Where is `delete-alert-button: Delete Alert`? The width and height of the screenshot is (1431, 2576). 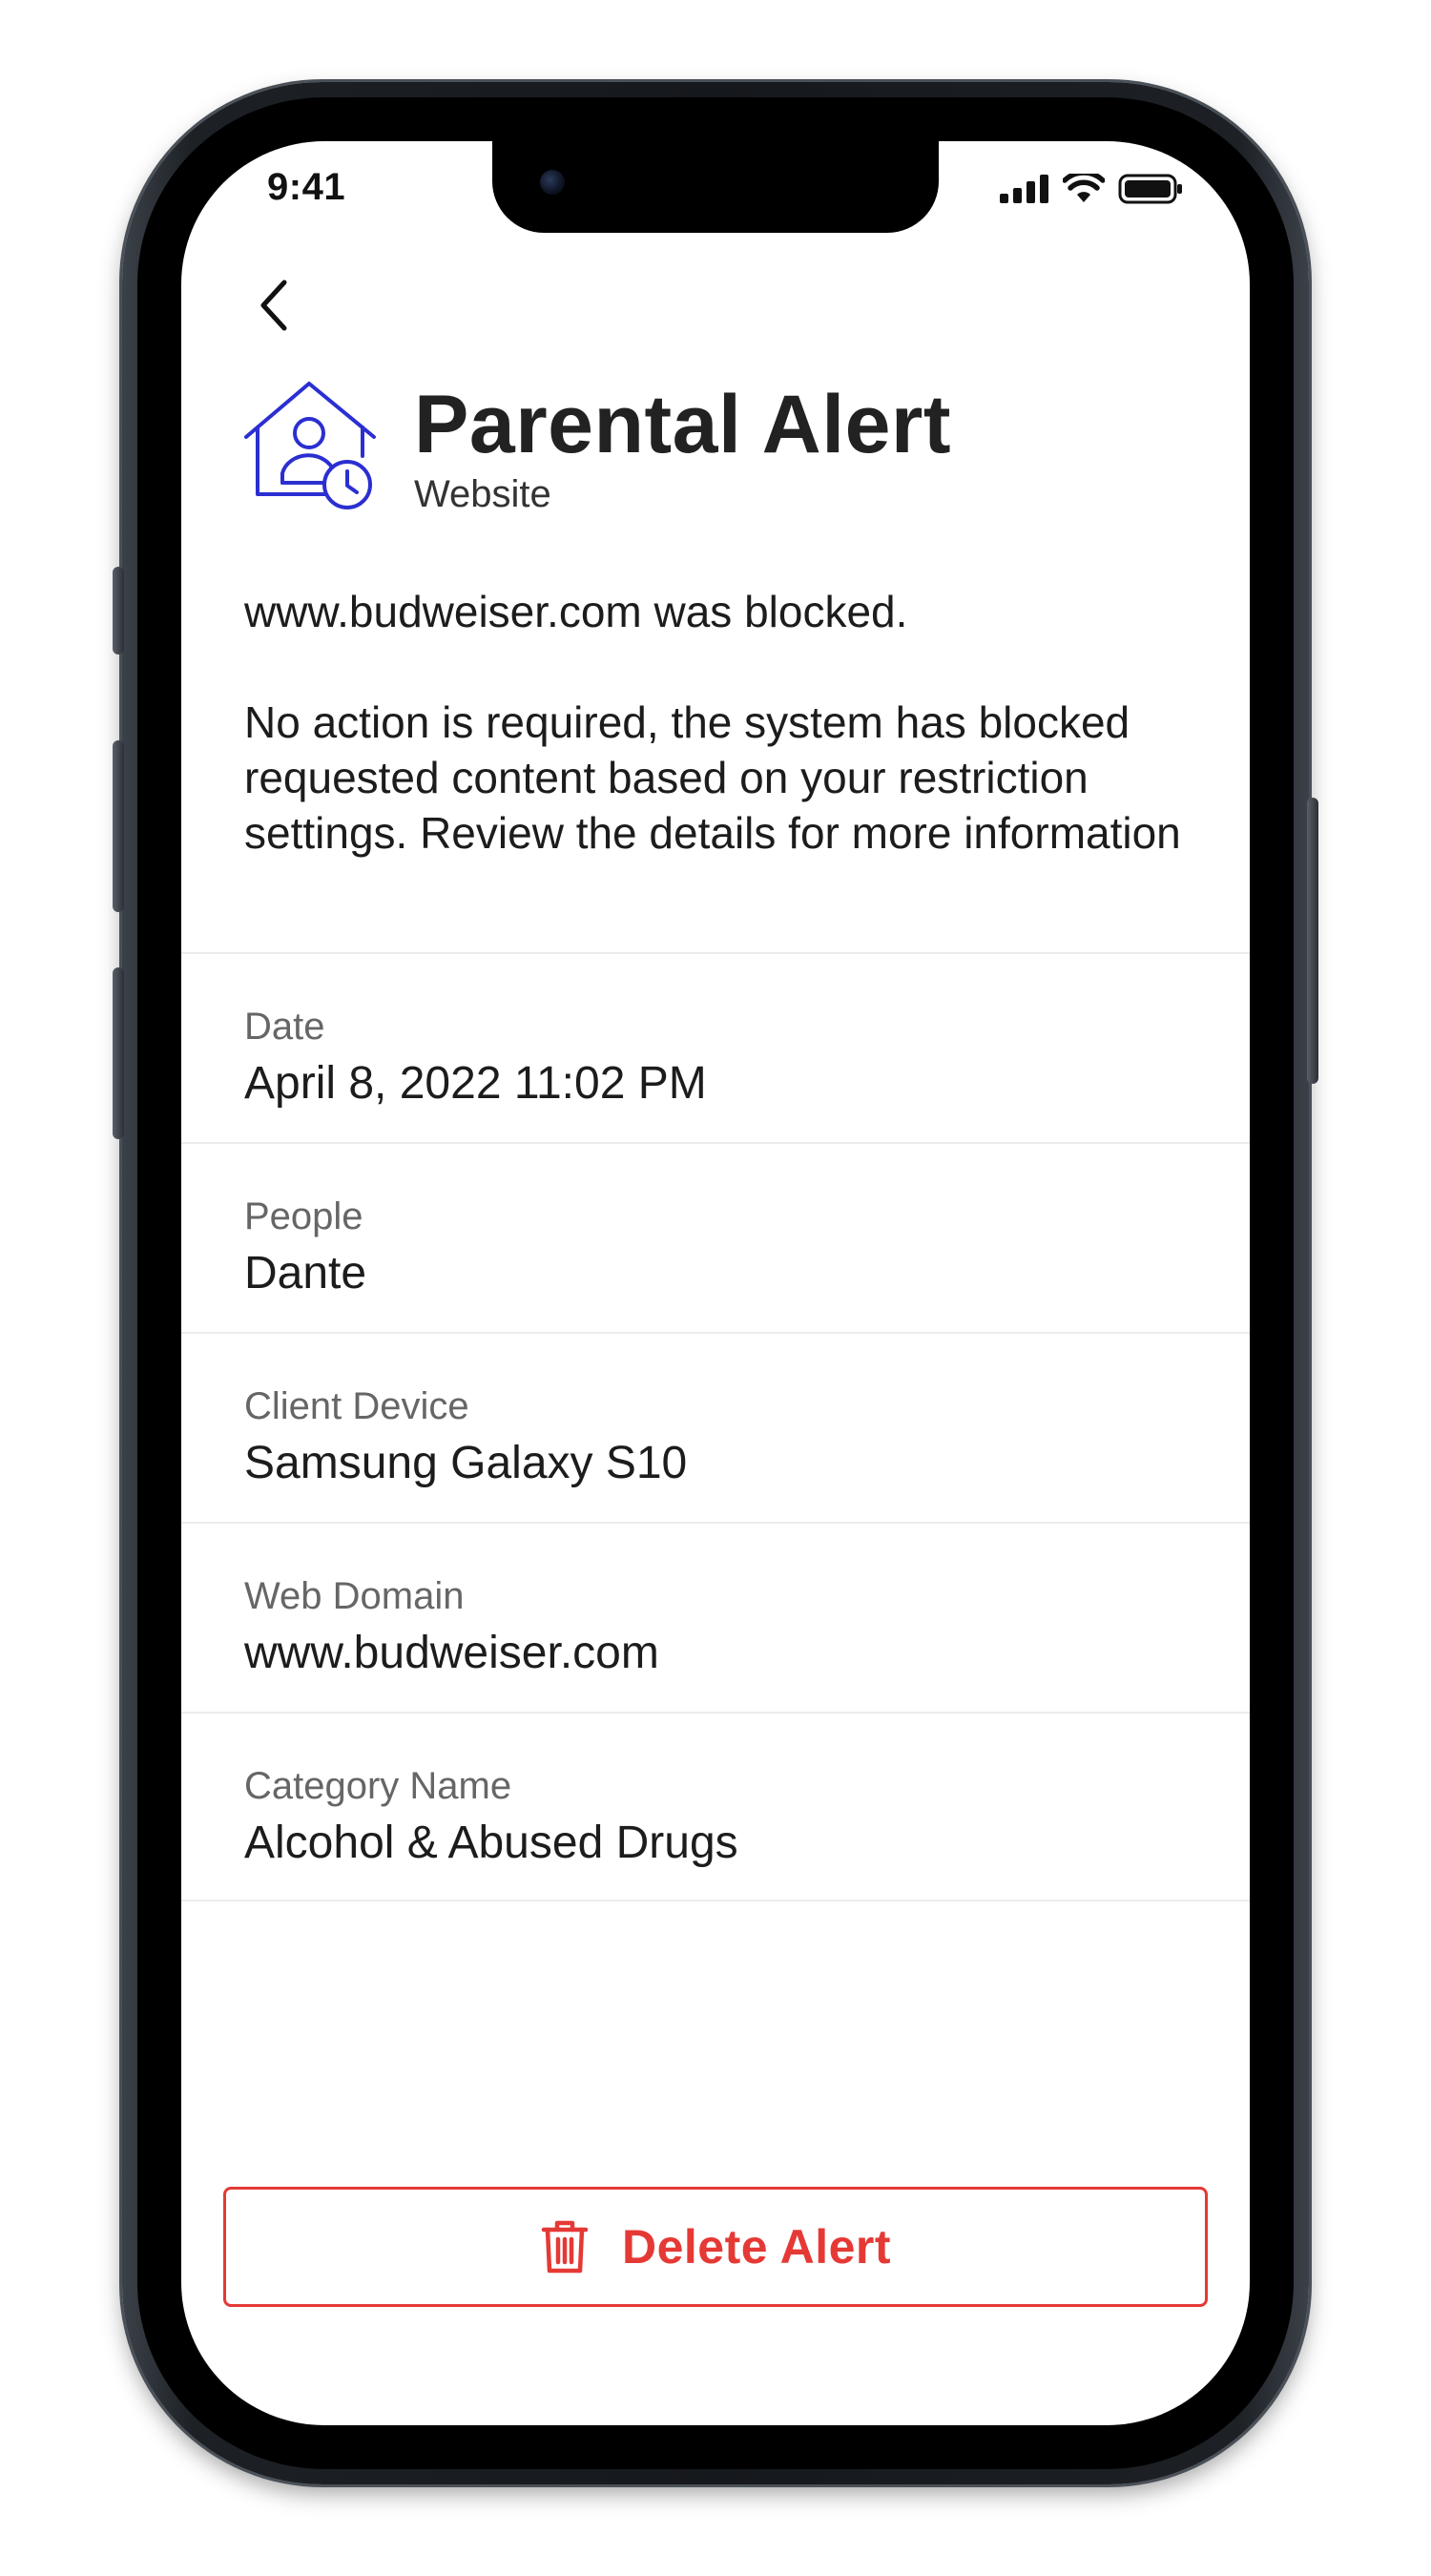
delete-alert-button: Delete Alert is located at coordinates (715, 2247).